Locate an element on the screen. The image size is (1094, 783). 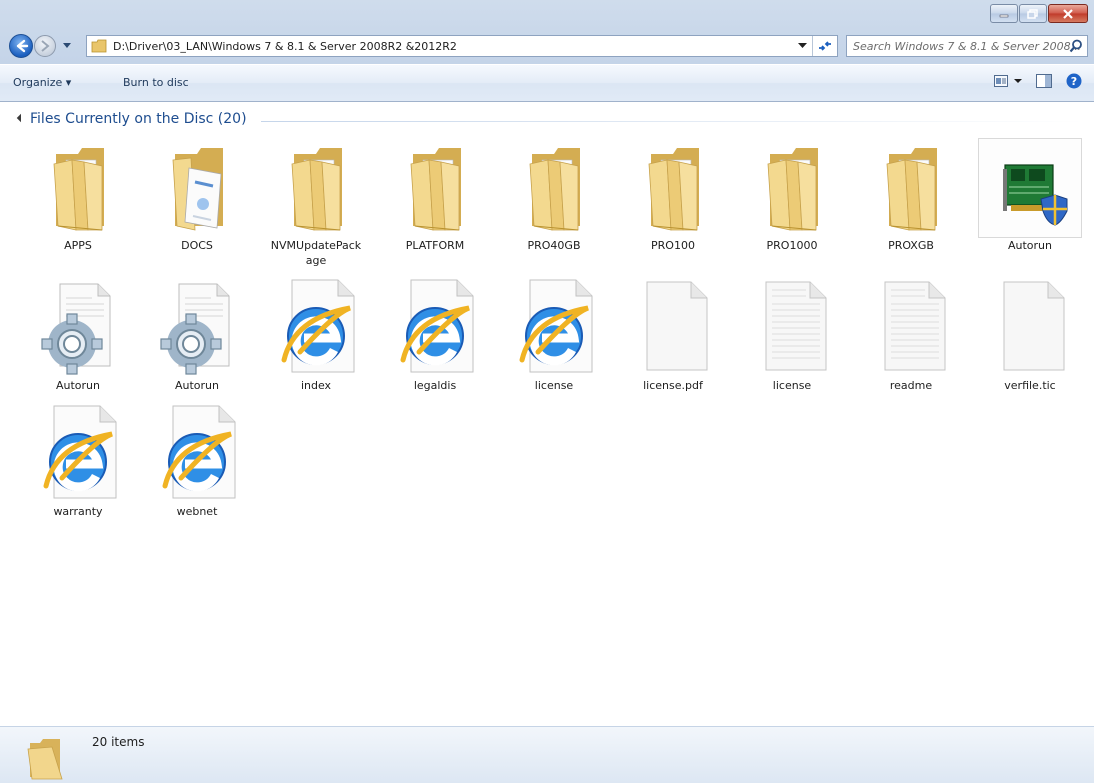
file-item: DOCS is located at coordinates (197, 195).